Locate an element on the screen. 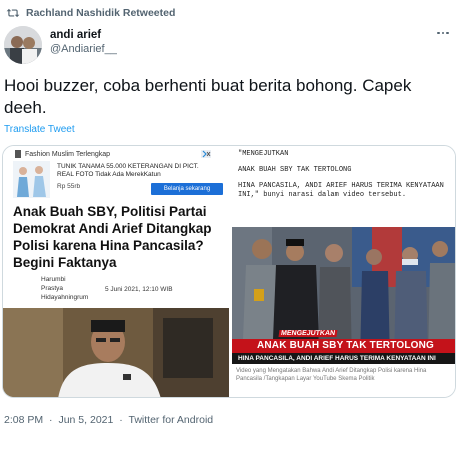  ad-header-label: Fashion Muslim Terlengkap is located at coordinates (68, 154).